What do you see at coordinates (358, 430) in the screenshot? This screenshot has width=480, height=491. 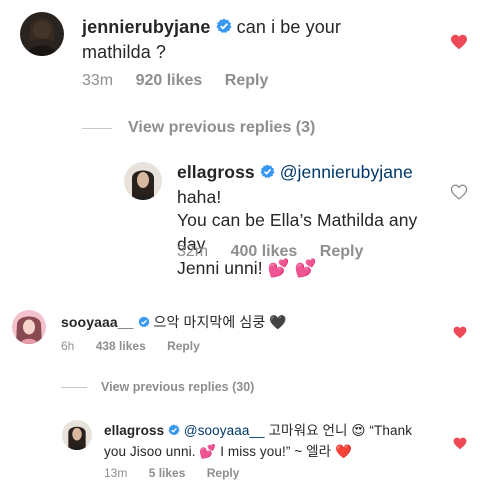 I see `heart-eyes-emoji: 😍` at bounding box center [358, 430].